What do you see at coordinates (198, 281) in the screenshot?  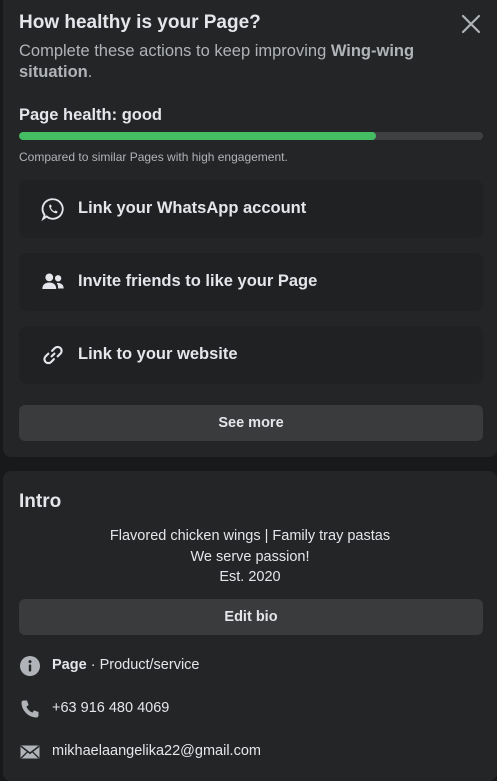 I see `action-label: Invite friends to like your Page` at bounding box center [198, 281].